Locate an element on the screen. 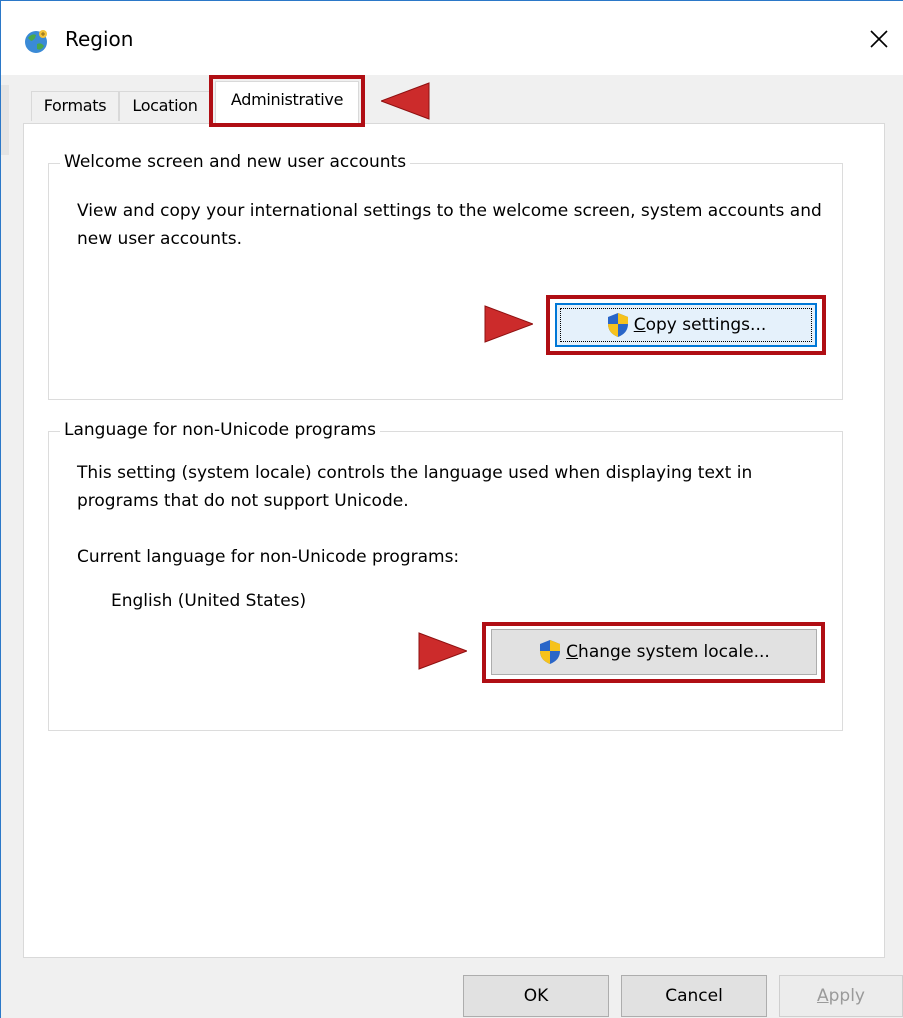 This screenshot has width=903, height=1018. tab-label: Location is located at coordinates (165, 105).